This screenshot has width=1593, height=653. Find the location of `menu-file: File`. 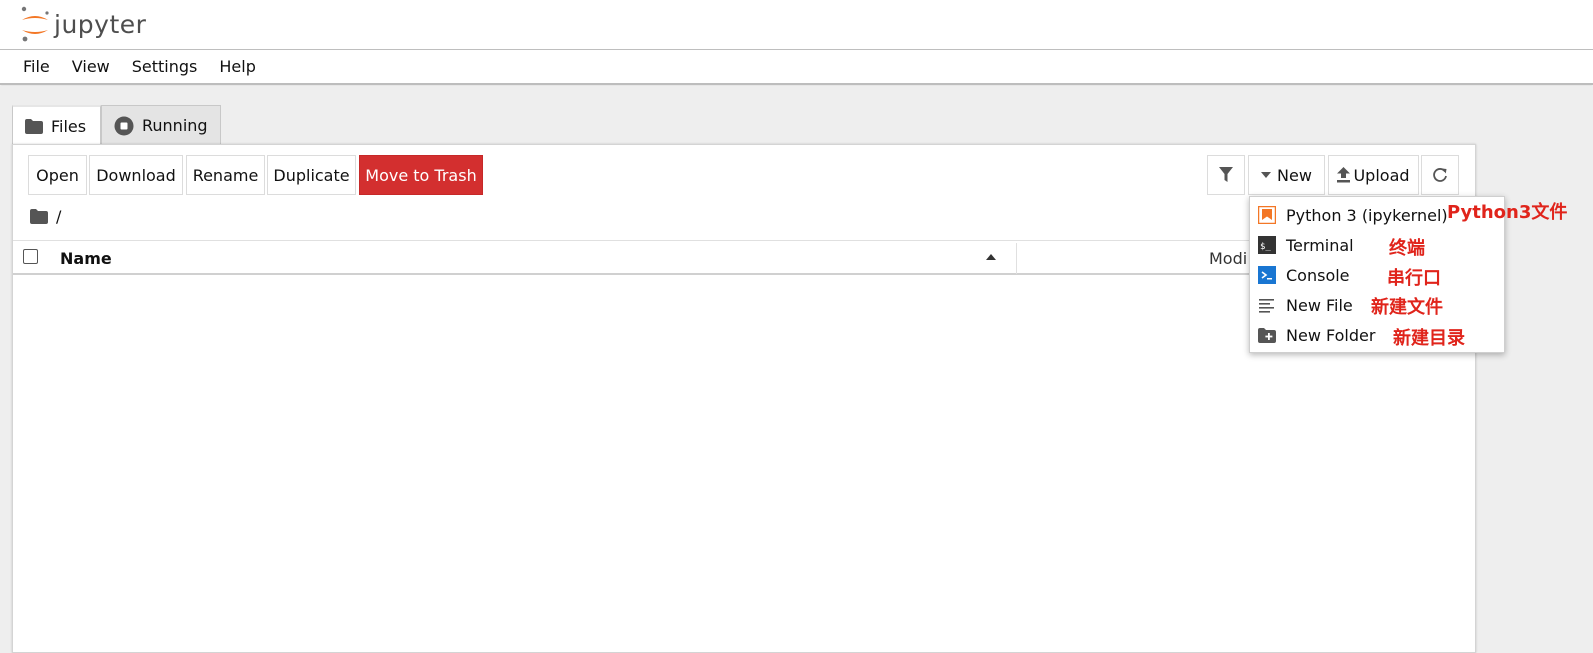

menu-file: File is located at coordinates (36, 66).